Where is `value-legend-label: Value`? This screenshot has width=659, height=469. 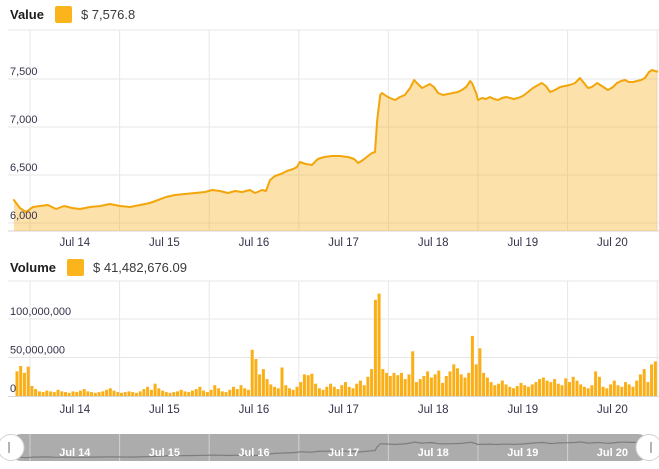
value-legend-label: Value is located at coordinates (27, 14).